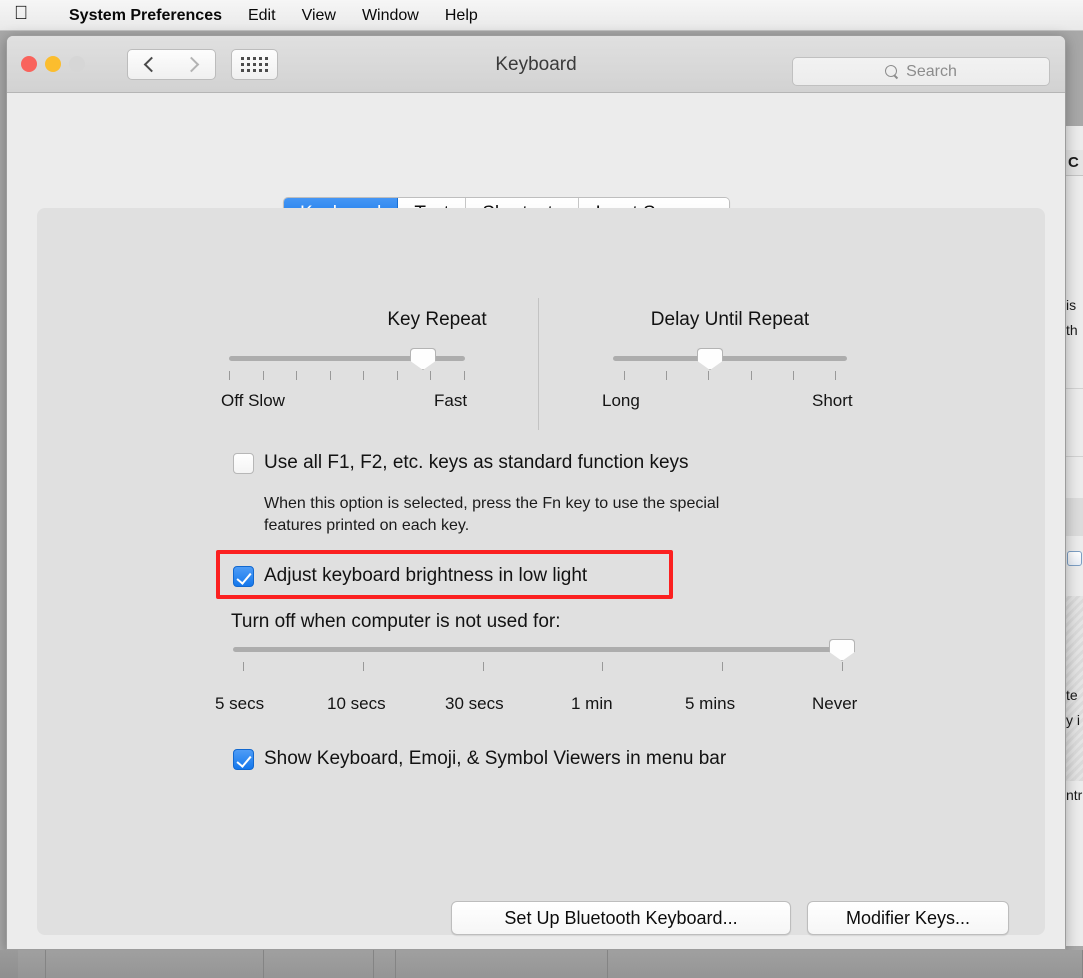 The image size is (1083, 978). I want to click on turn-off-heading: Turn off when computer is not used for:, so click(396, 621).